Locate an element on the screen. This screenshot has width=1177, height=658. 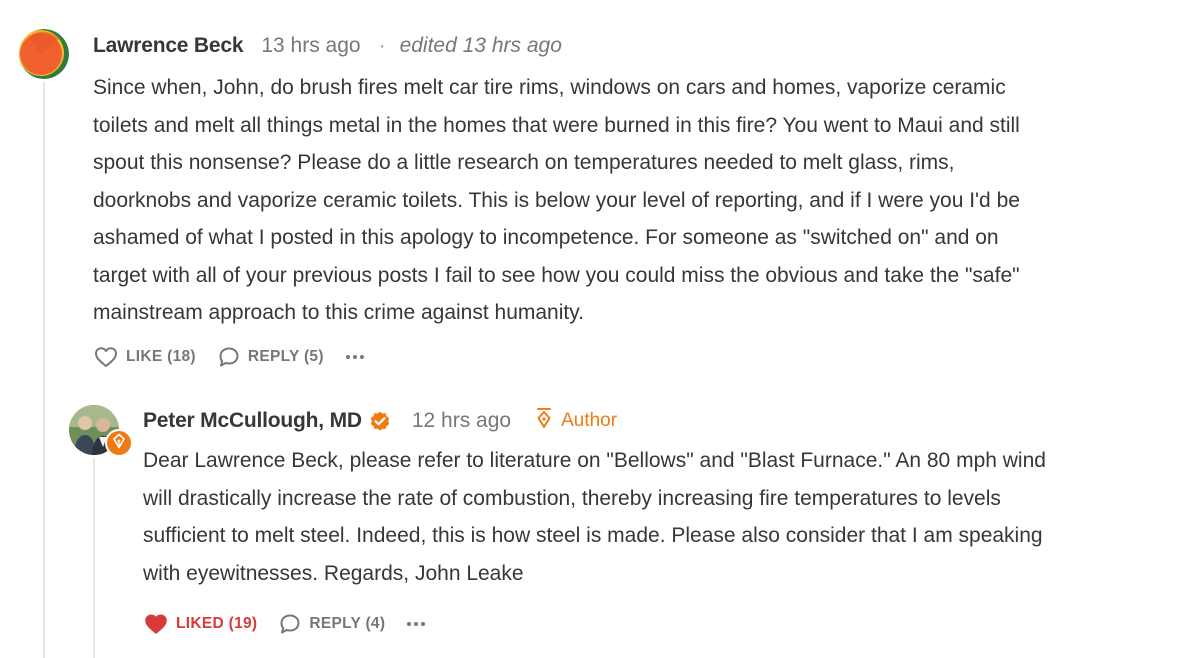
like-label: LIKED (19) is located at coordinates (217, 623).